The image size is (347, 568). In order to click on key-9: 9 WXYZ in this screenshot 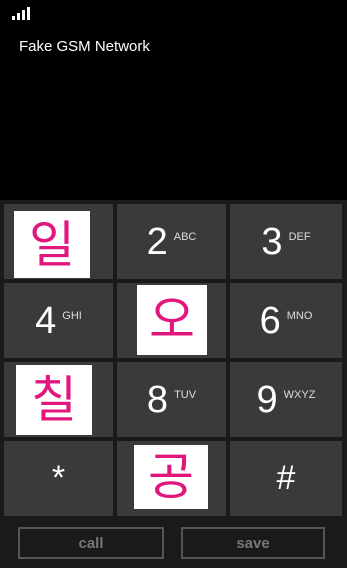, I will do `click(286, 399)`.